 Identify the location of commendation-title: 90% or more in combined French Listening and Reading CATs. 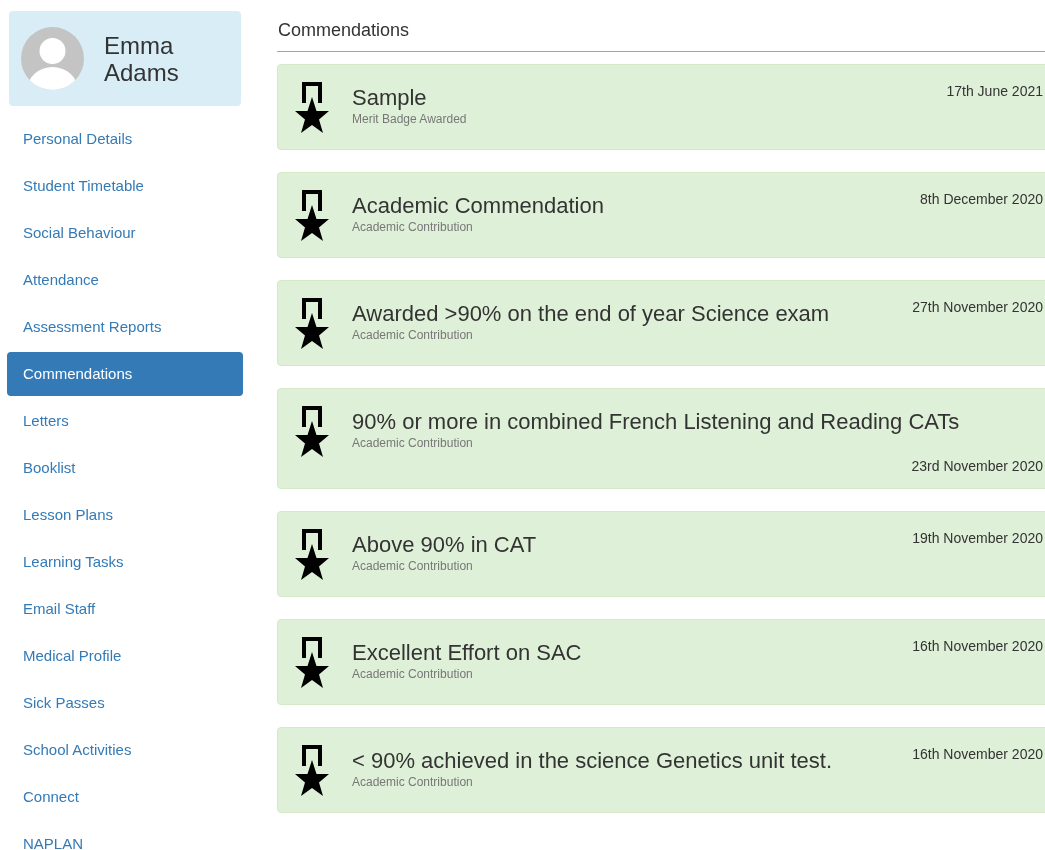
(656, 422).